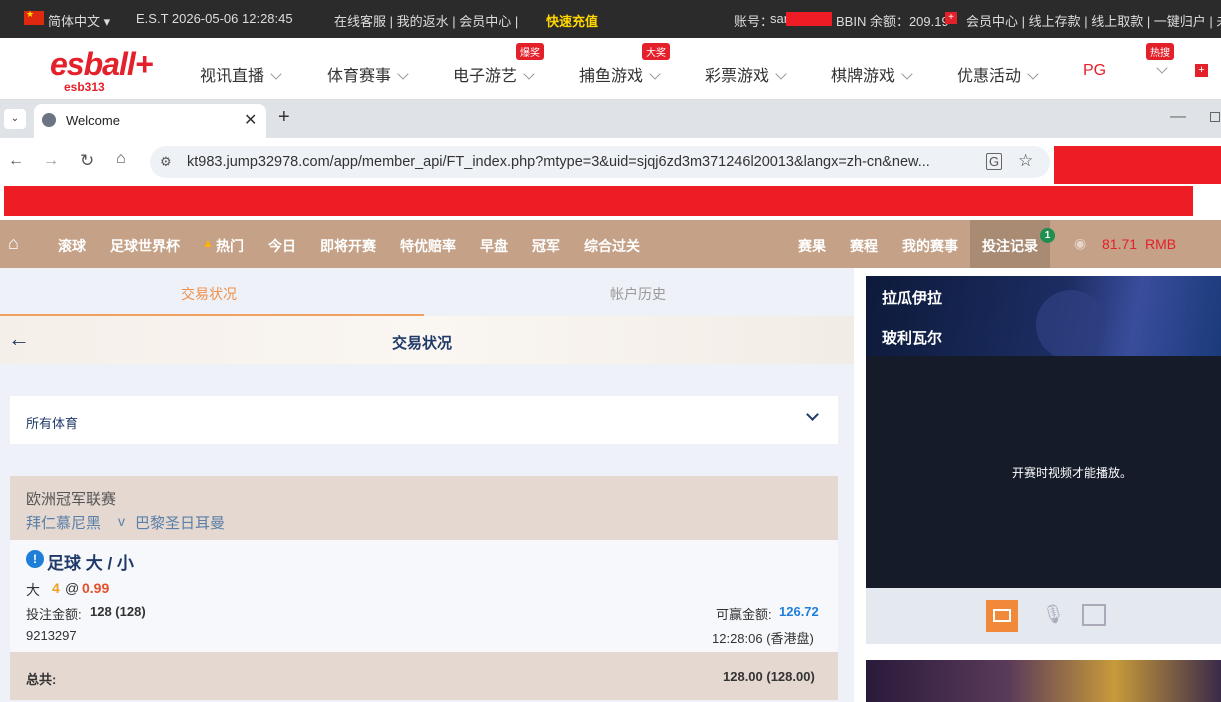 The height and width of the screenshot is (702, 1221). Describe the element at coordinates (744, 614) in the screenshot. I see `win-label: 可赢金额:` at that location.